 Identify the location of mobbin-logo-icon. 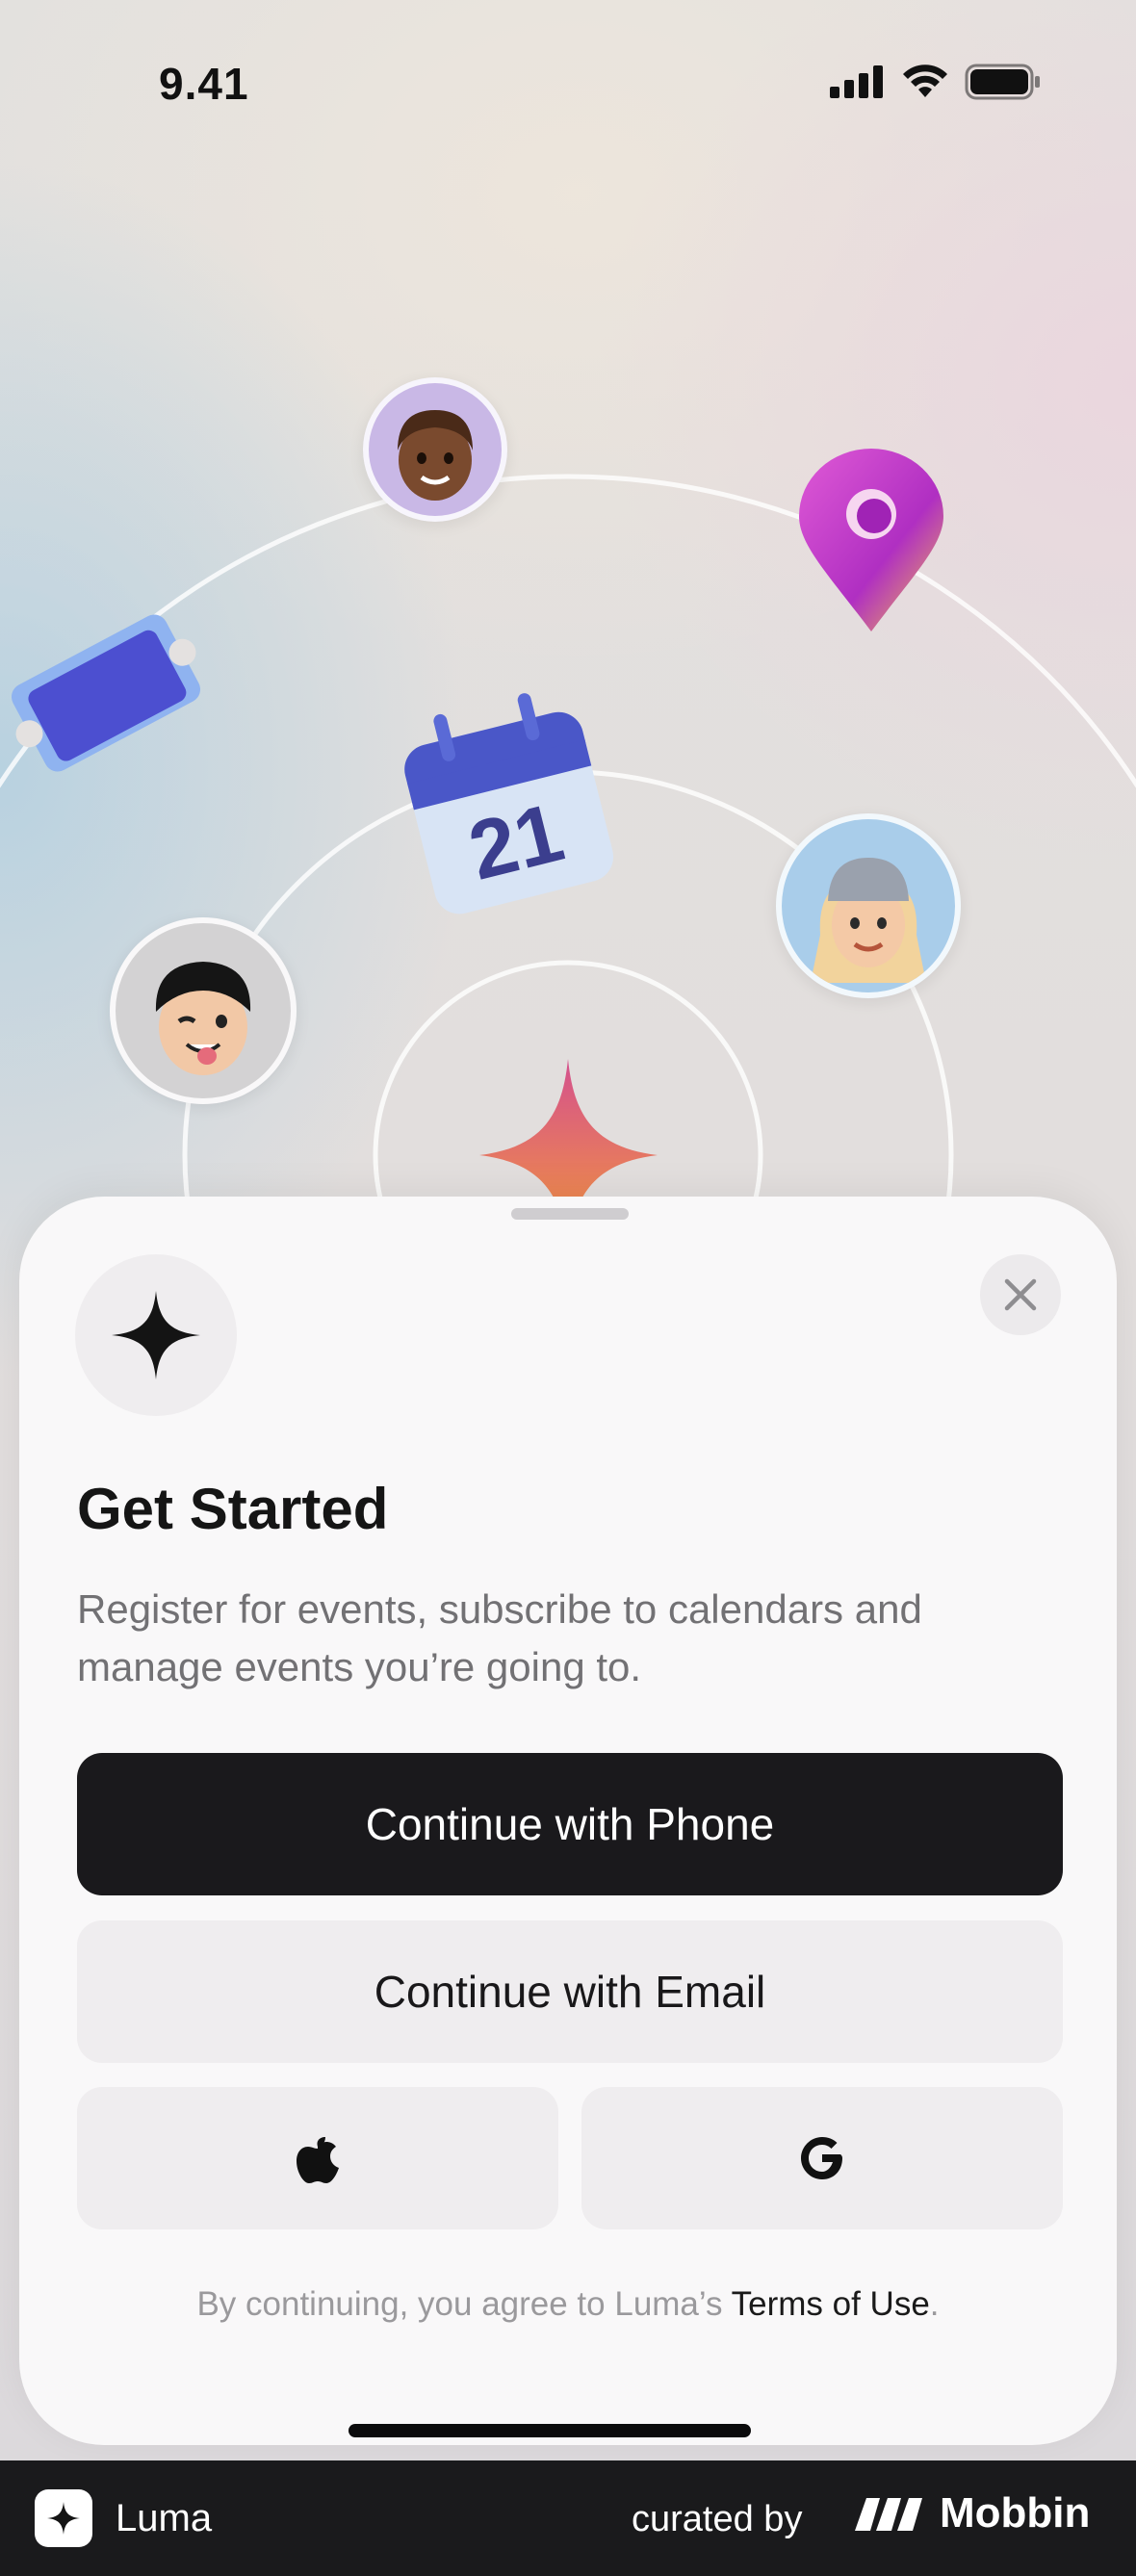
(888, 2514).